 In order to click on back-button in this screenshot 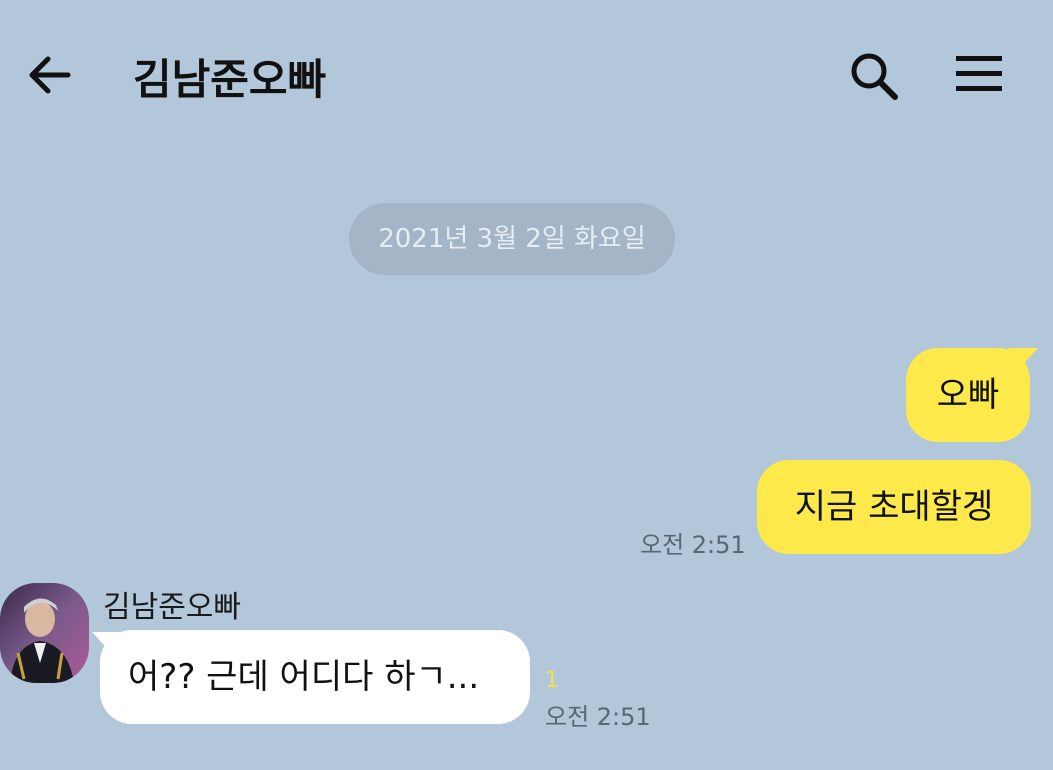, I will do `click(49, 75)`.